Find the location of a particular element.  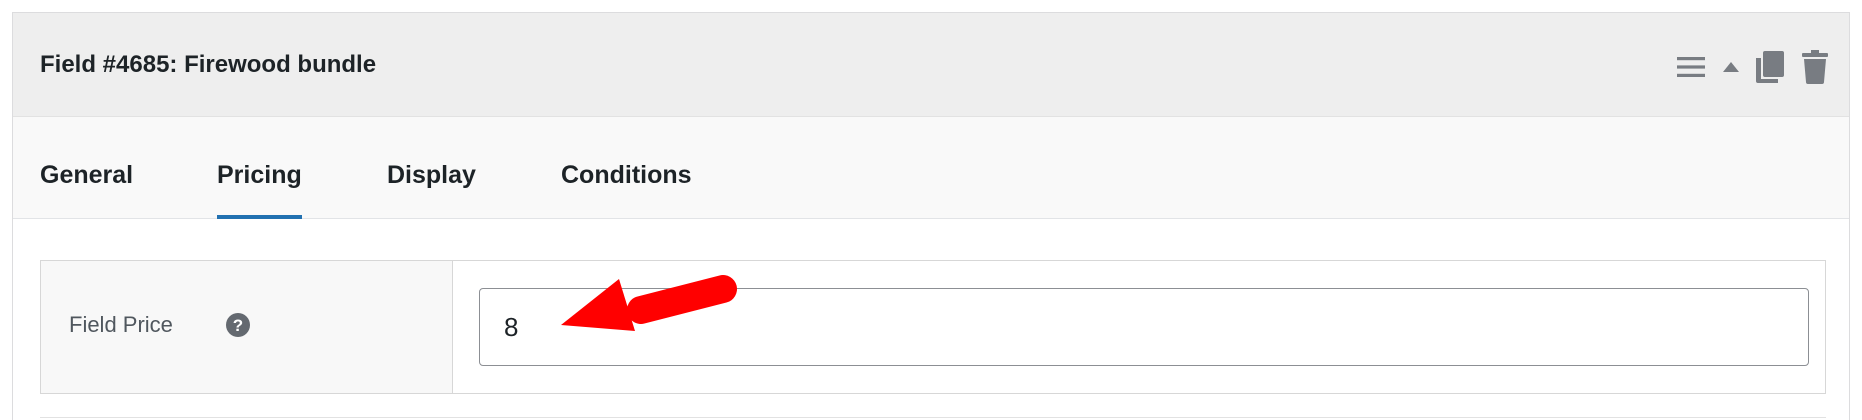

field-price-input is located at coordinates (1144, 327).